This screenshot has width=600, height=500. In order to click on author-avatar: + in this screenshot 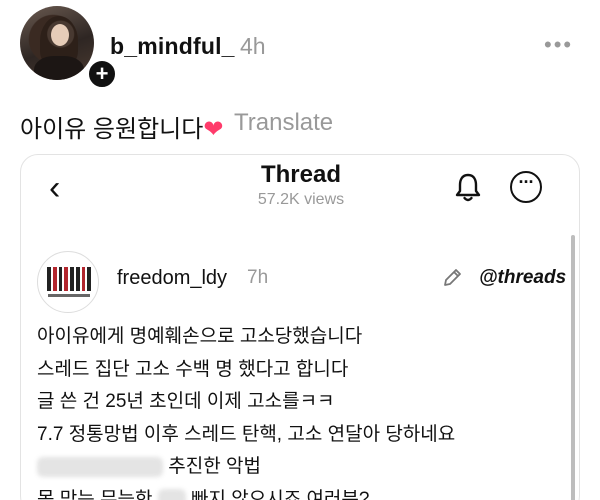, I will do `click(69, 48)`.